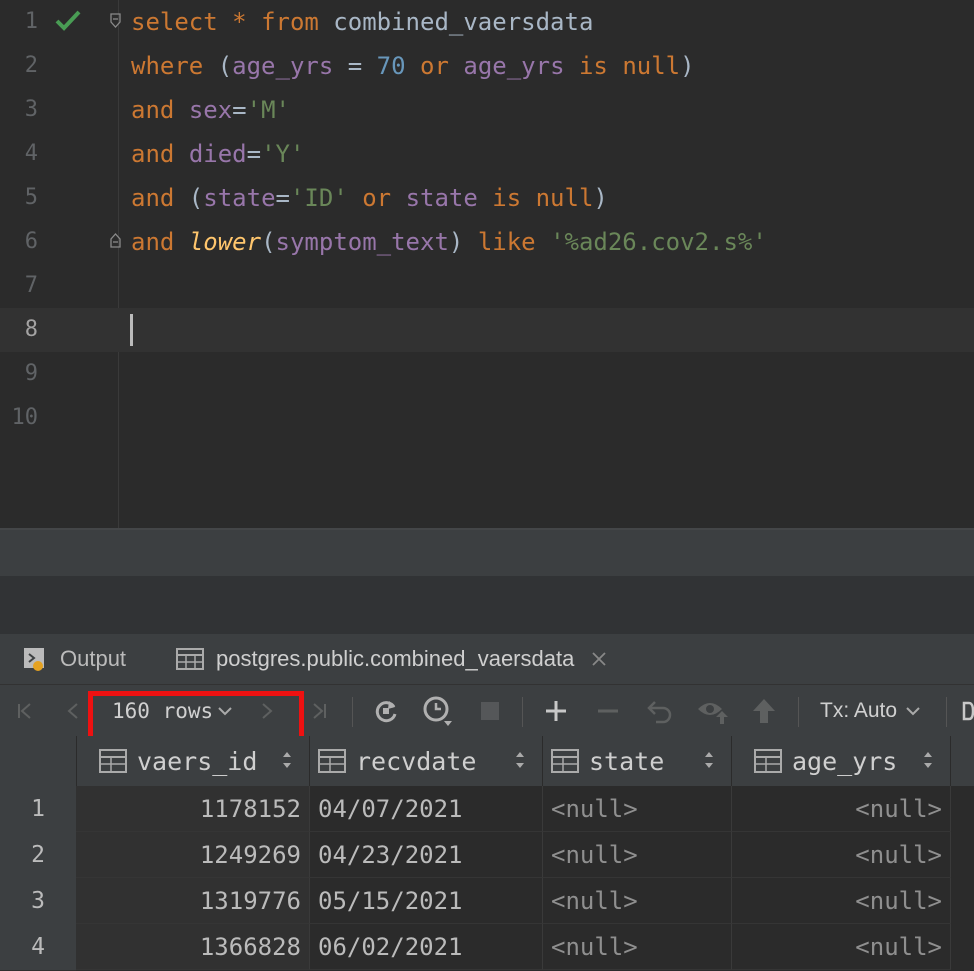 This screenshot has width=974, height=971. I want to click on editor-line: 4 and died='Y', so click(487, 154).